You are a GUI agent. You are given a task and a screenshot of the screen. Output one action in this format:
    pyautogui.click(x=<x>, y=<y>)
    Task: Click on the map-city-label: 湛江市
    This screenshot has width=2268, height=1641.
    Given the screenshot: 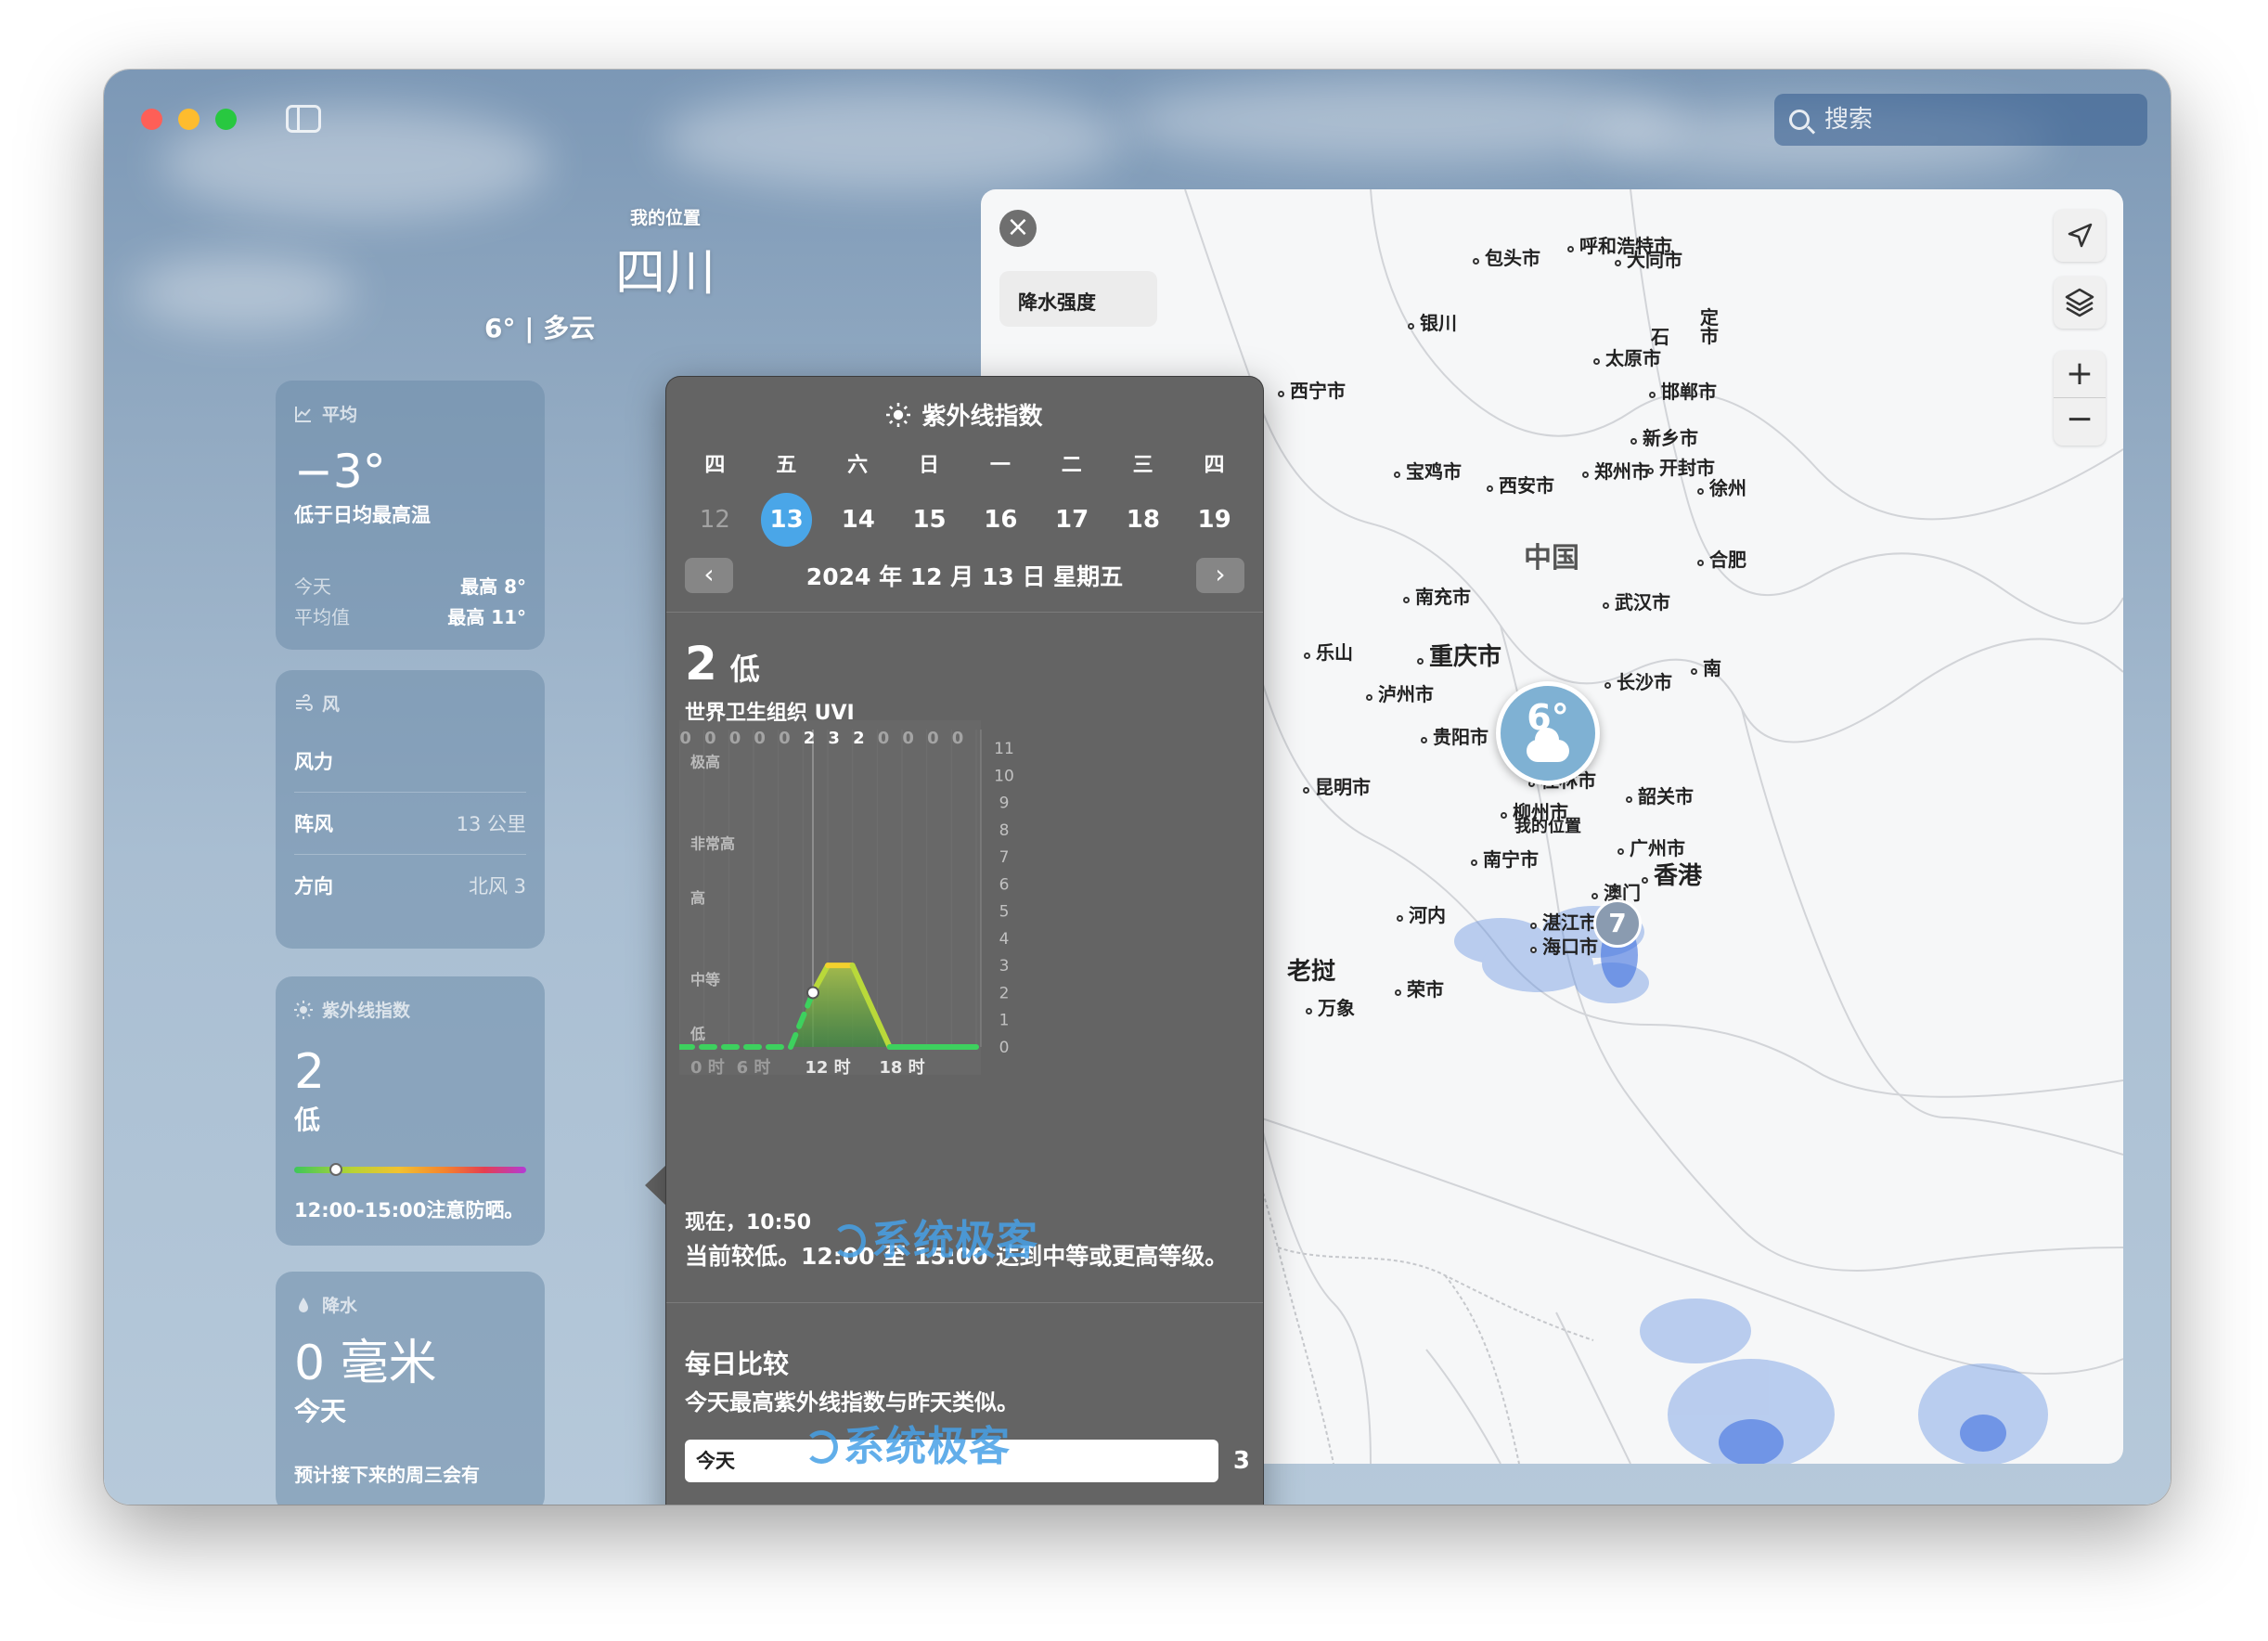 What is the action you would take?
    pyautogui.click(x=1564, y=921)
    